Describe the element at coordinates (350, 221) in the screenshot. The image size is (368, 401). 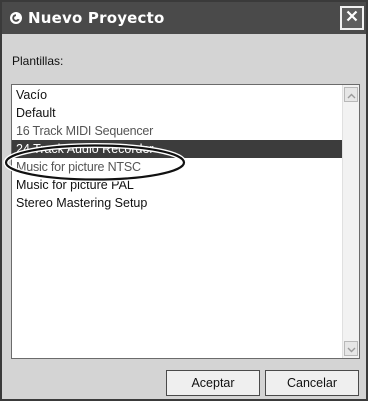
I see `vertical-scrollbar` at that location.